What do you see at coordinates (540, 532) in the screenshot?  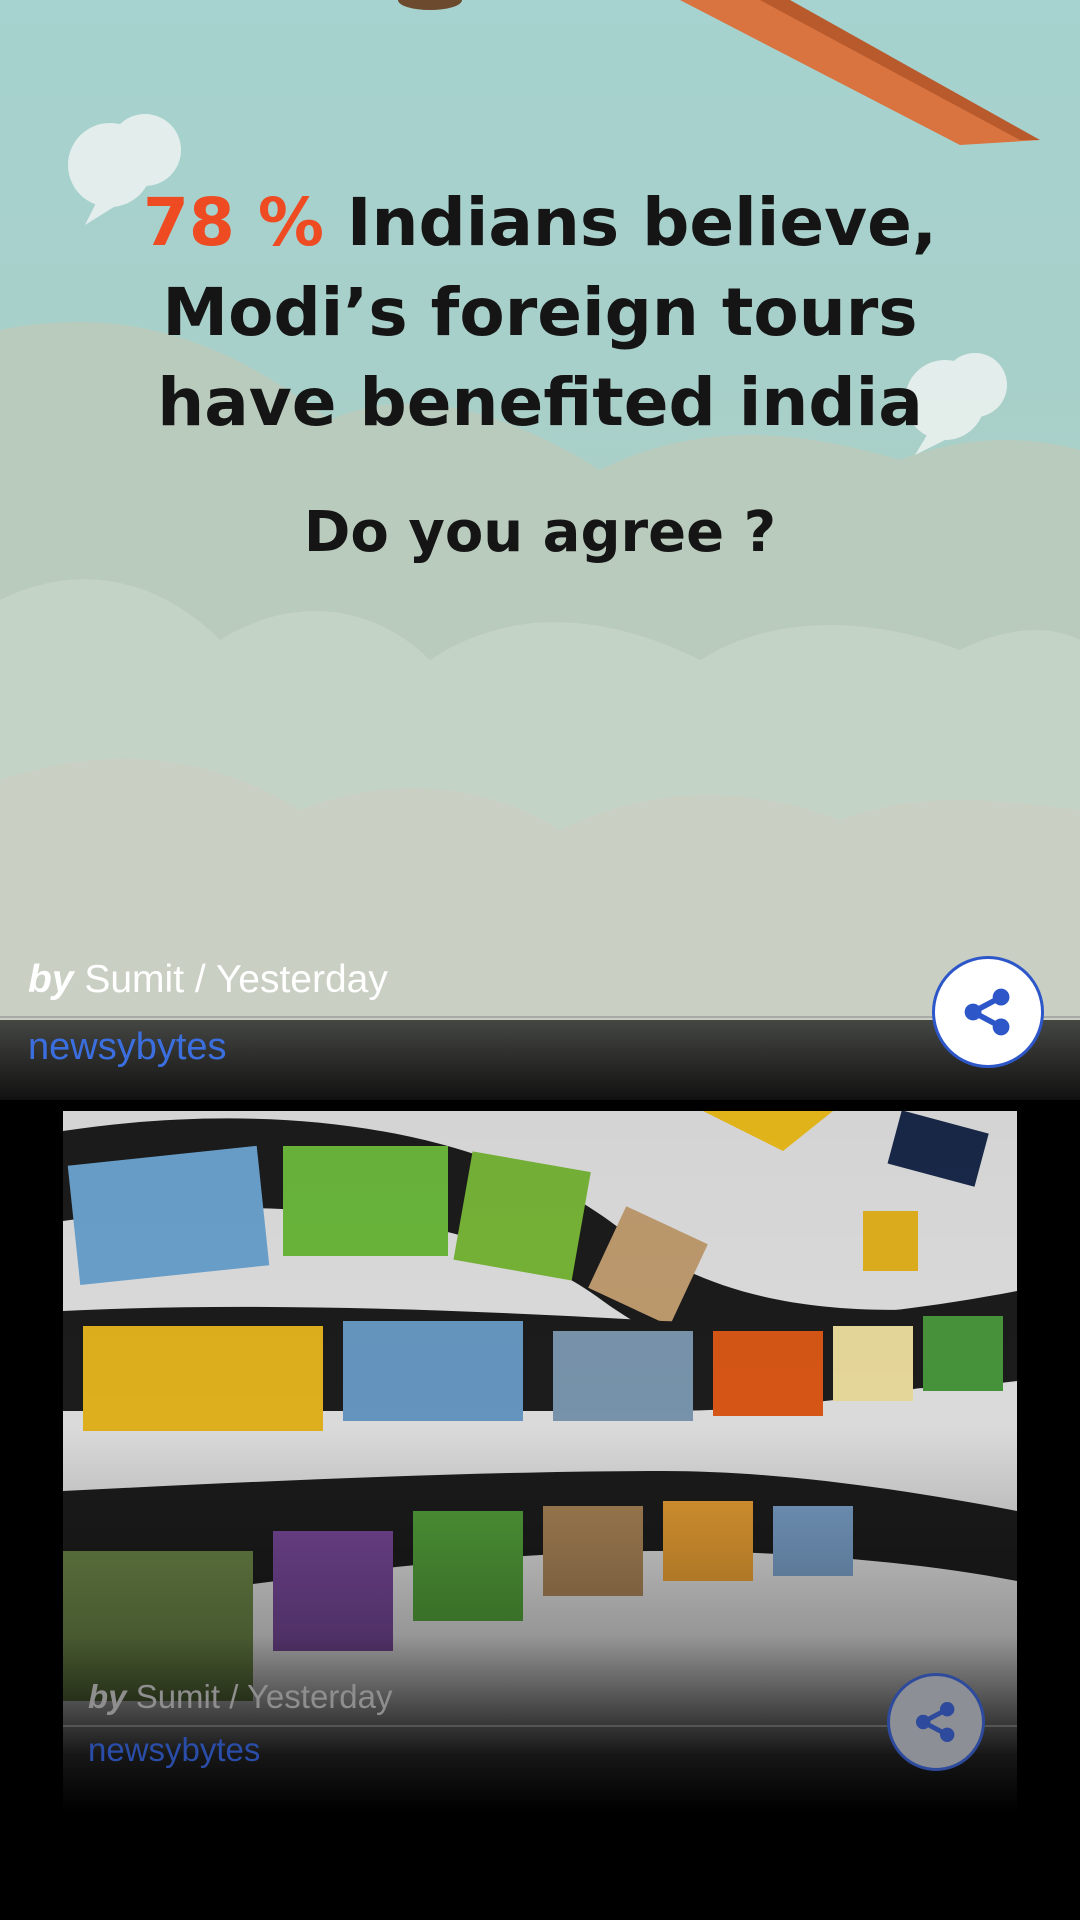 I see `question-text: Do you agree ?` at bounding box center [540, 532].